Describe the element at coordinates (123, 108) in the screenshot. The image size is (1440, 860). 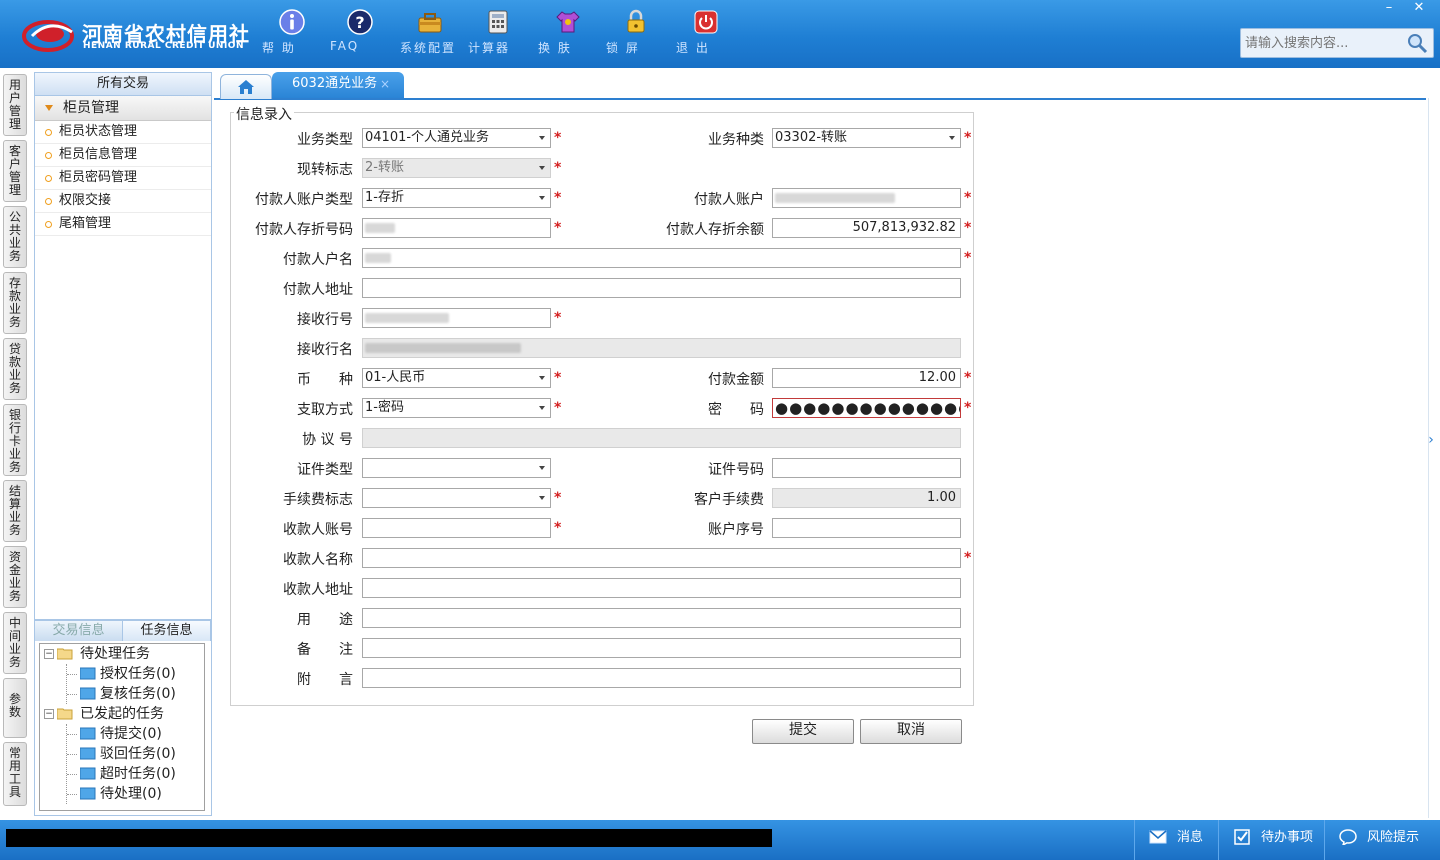
I see `sidebar-group-teller-management: 柜员管理` at that location.